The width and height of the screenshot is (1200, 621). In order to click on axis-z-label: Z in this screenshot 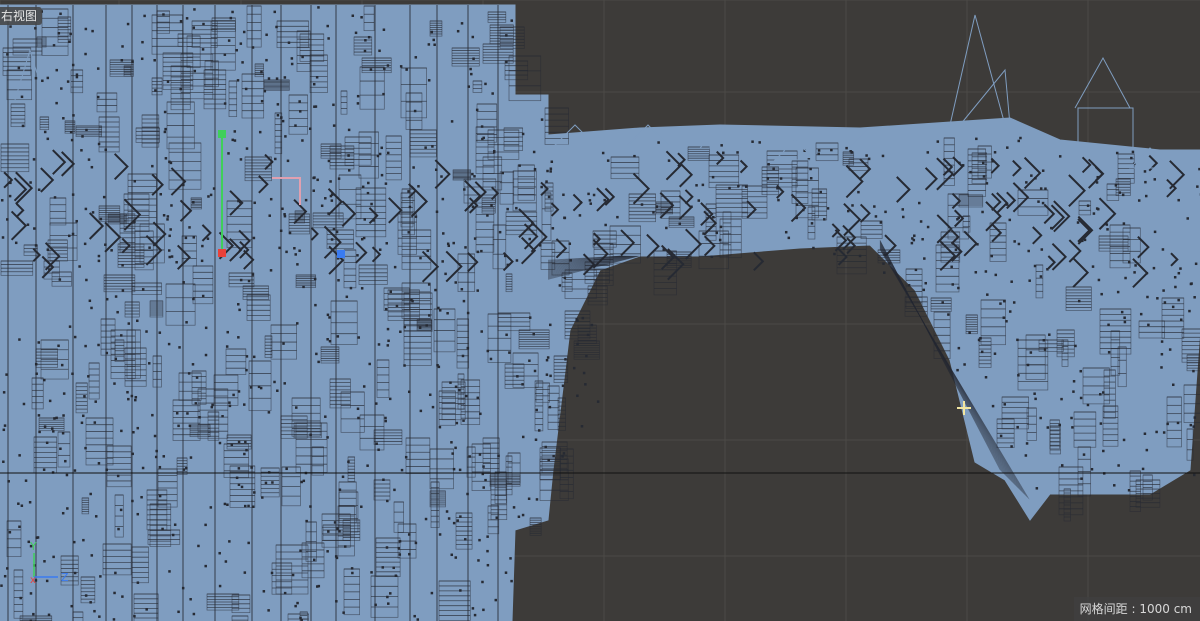, I will do `click(65, 577)`.